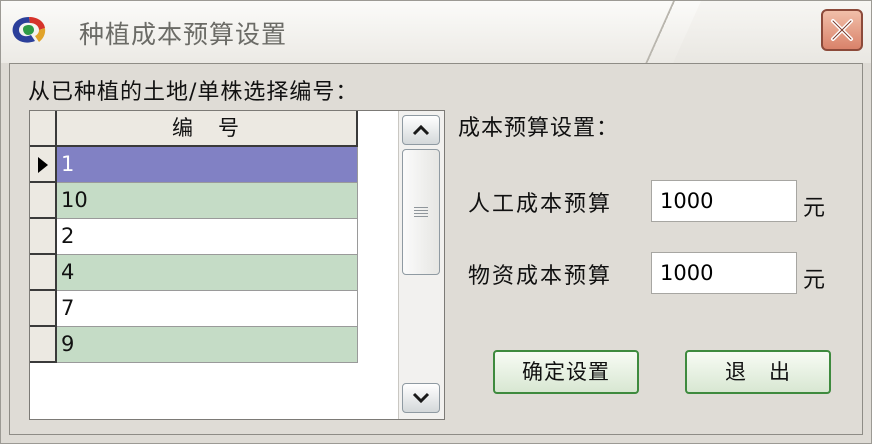 Image resolution: width=872 pixels, height=444 pixels. I want to click on current-row-arrow-icon, so click(43, 165).